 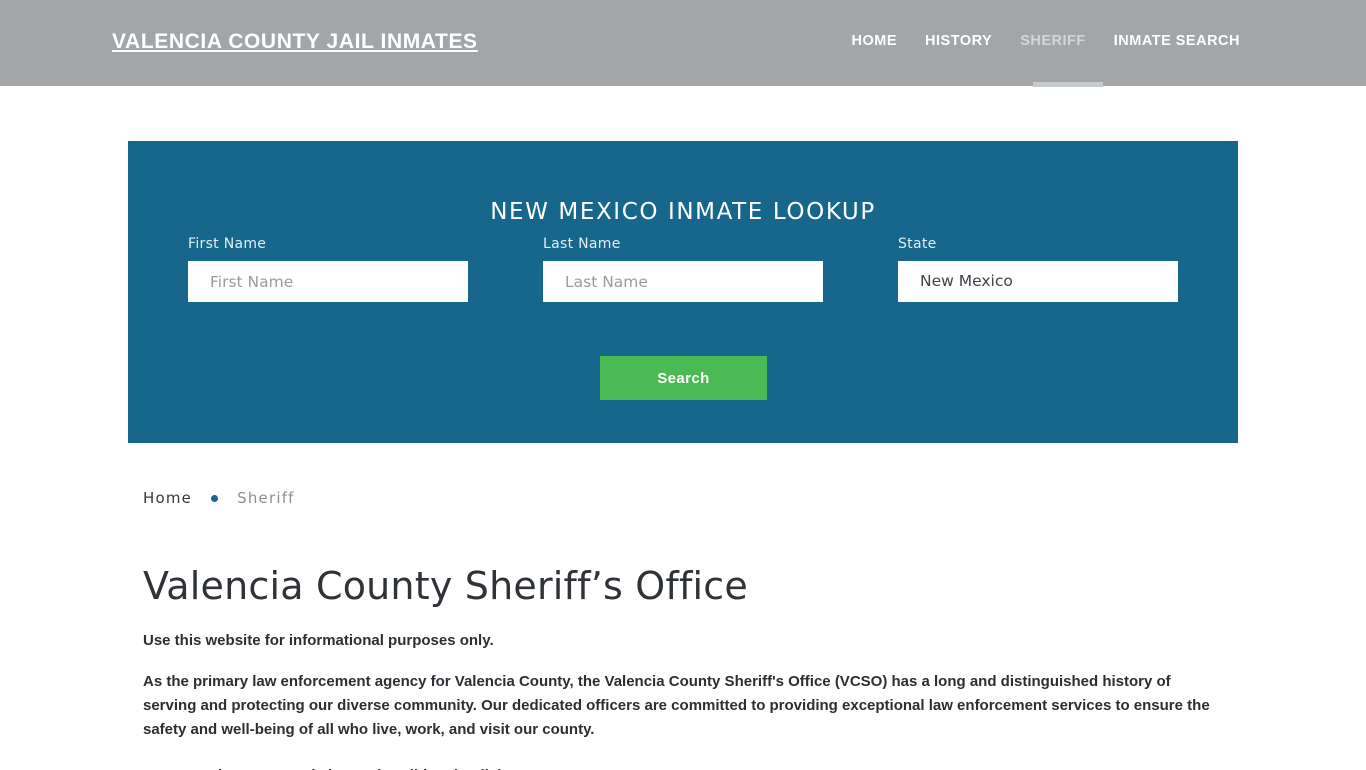 I want to click on last-name-field-group: Last Name, so click(x=683, y=269).